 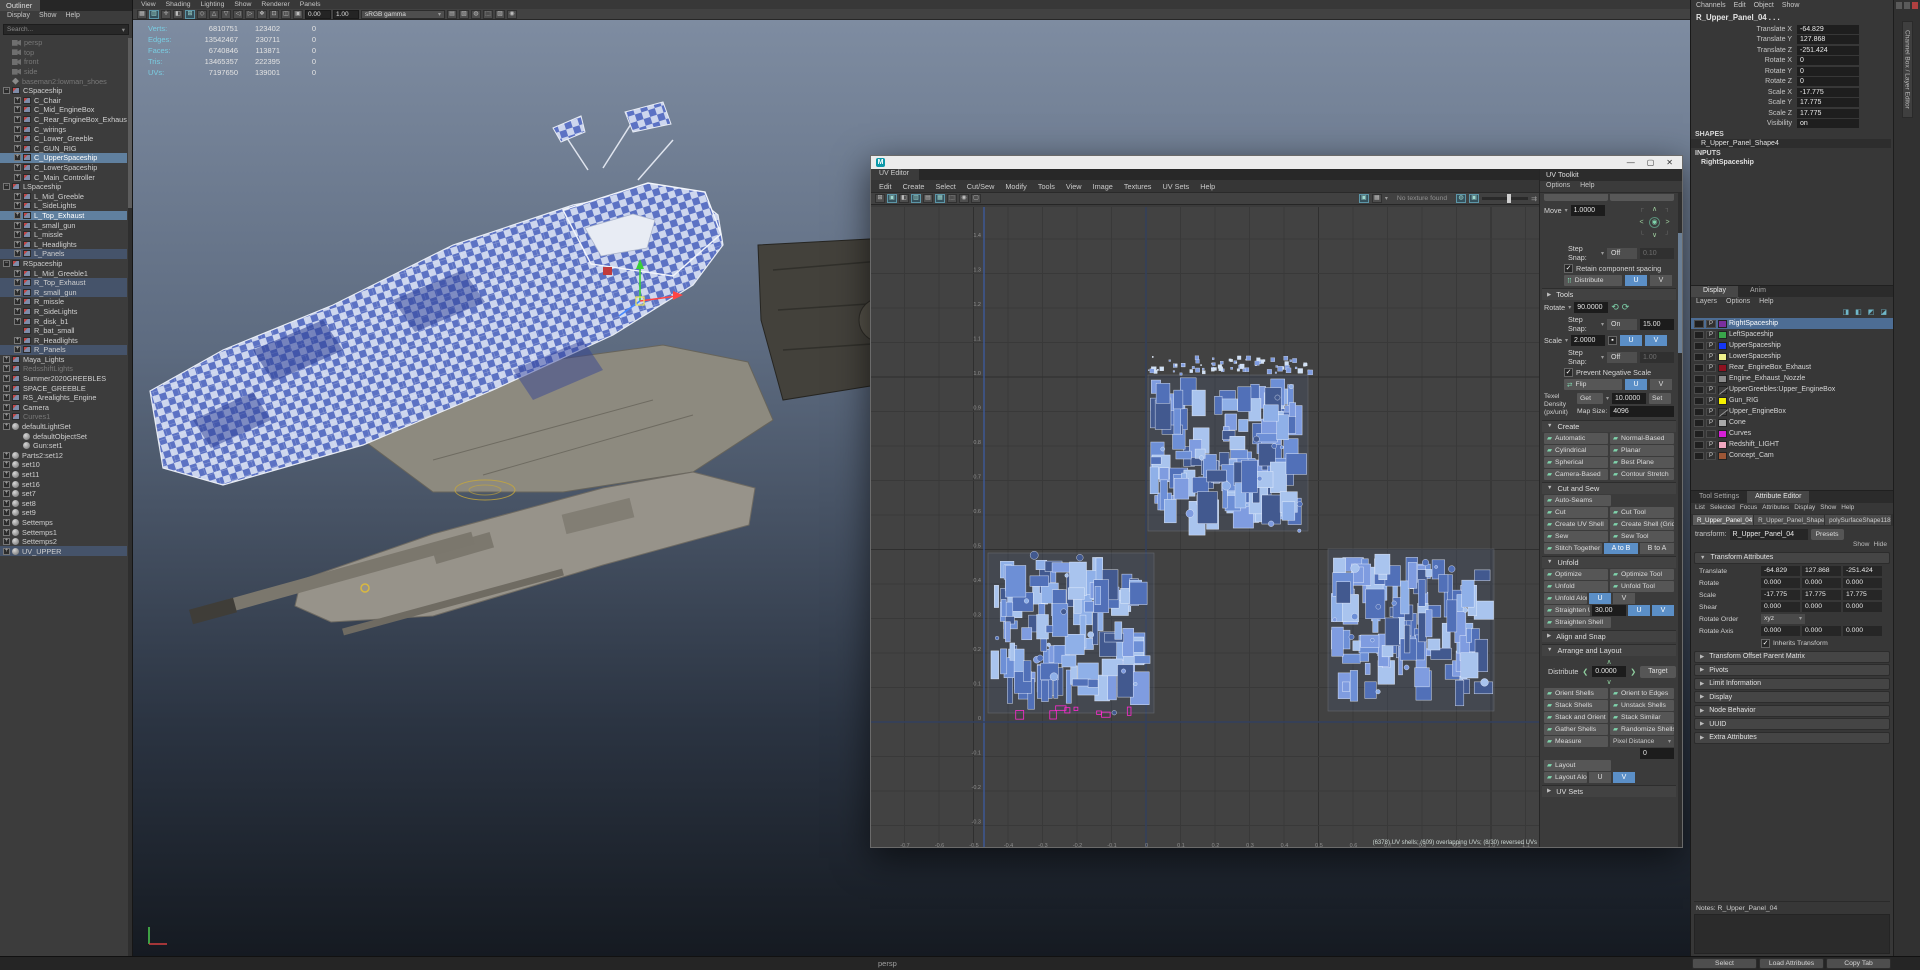 I want to click on stack-and-orient-button: ▰ Stack and Orient, so click(x=1576, y=717).